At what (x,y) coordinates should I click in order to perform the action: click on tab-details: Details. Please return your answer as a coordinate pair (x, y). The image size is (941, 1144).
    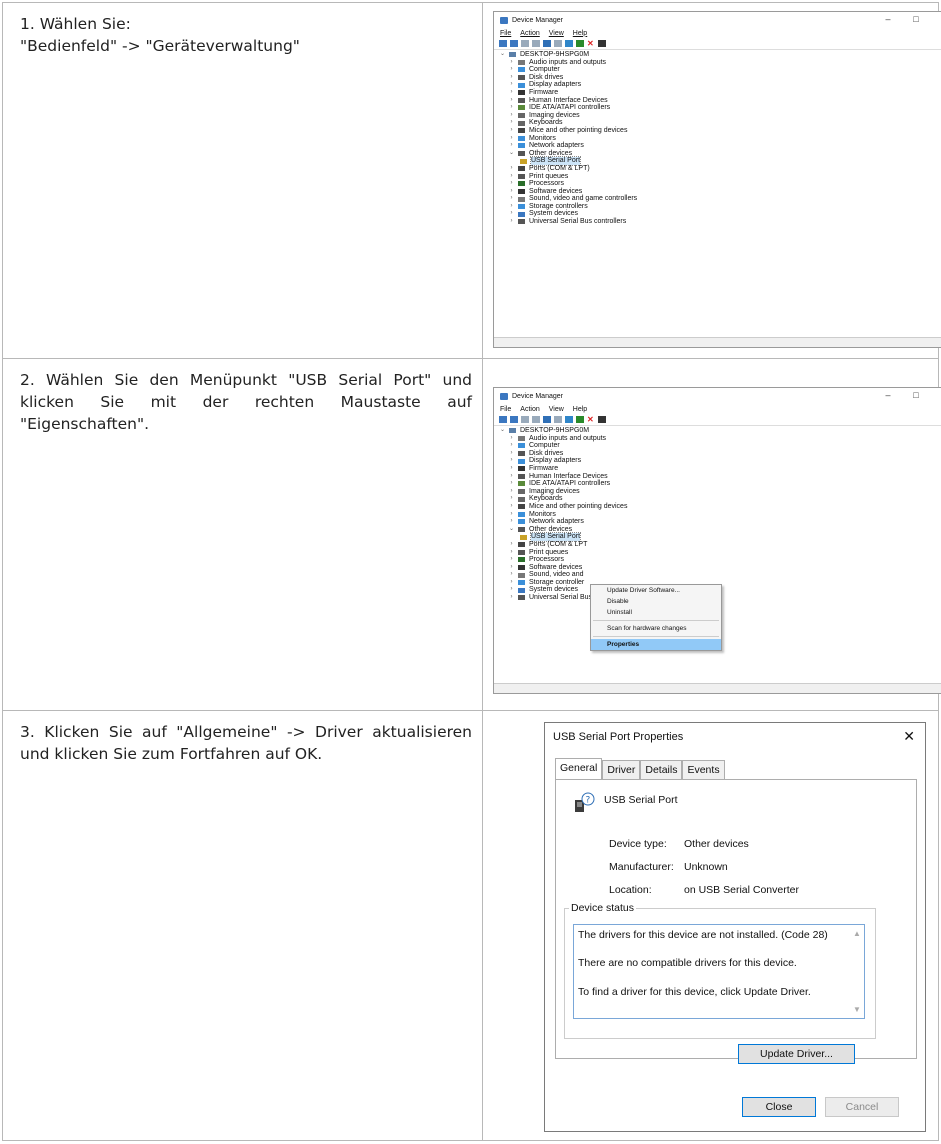
    Looking at the image, I should click on (661, 769).